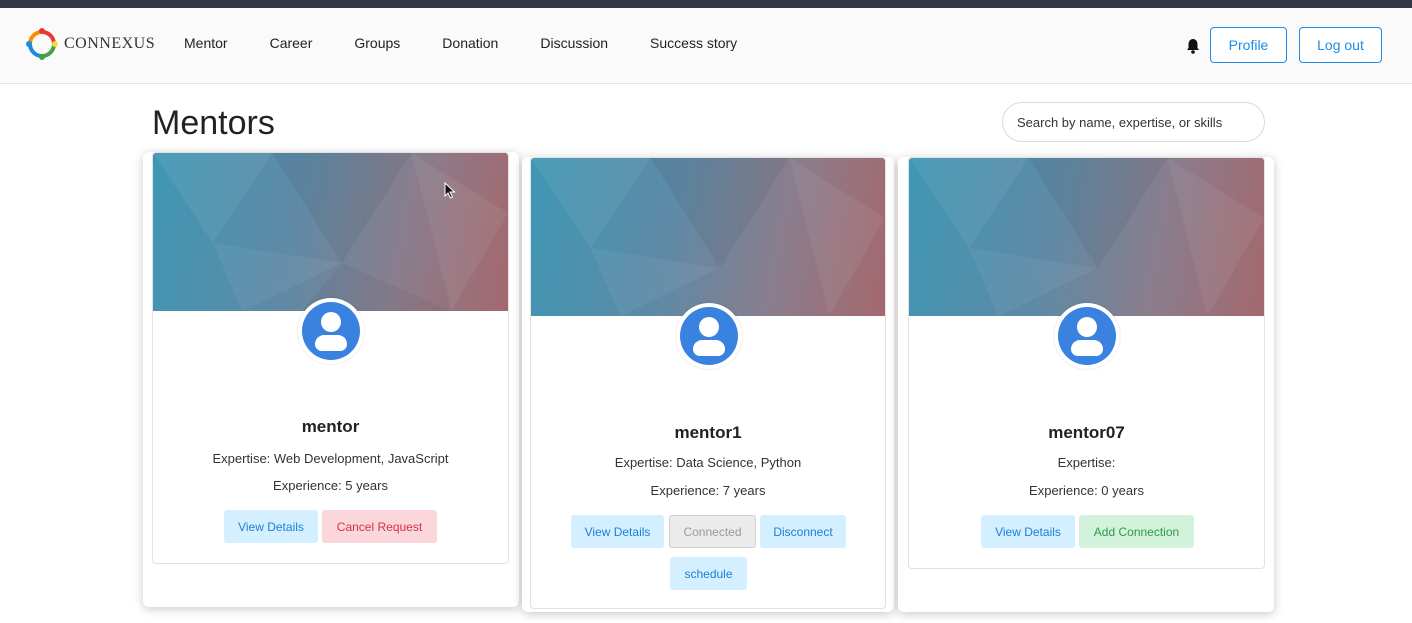  What do you see at coordinates (1136, 531) in the screenshot?
I see `add-connection-button: Add Connection` at bounding box center [1136, 531].